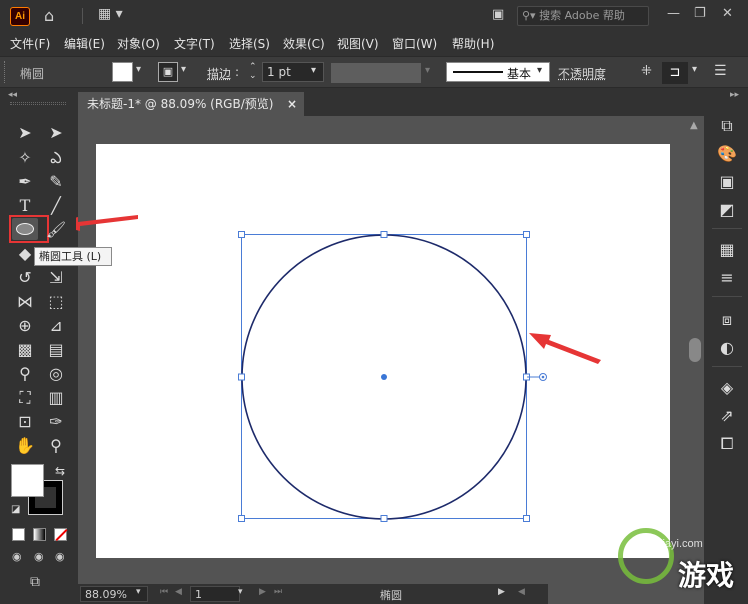 This screenshot has height=604, width=748. Describe the element at coordinates (56, 302) in the screenshot. I see `free-transform-tool-icon: ⬚` at that location.